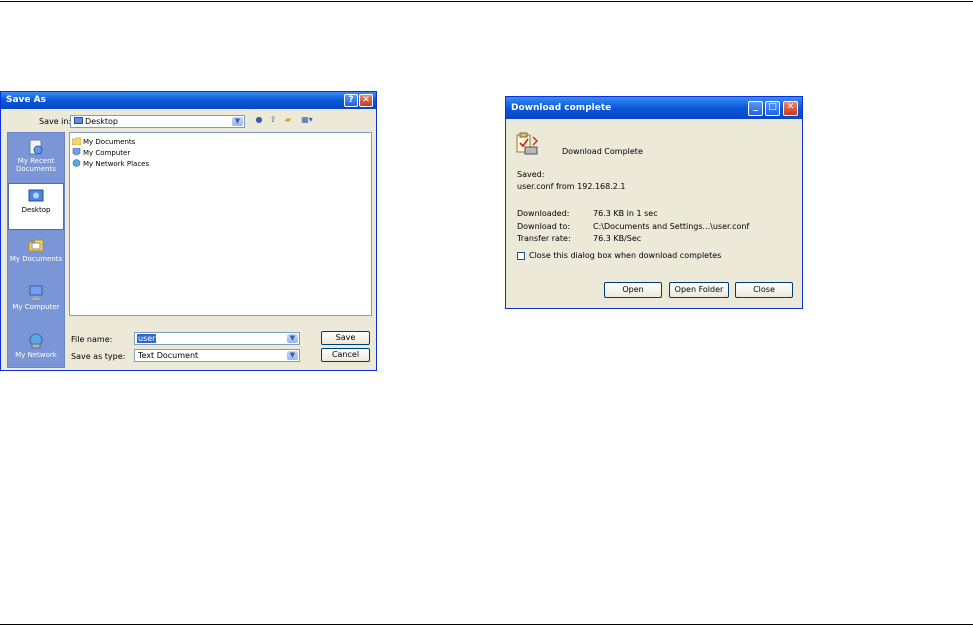 This screenshot has height=625, width=973. I want to click on top-rule, so click(486, 1).